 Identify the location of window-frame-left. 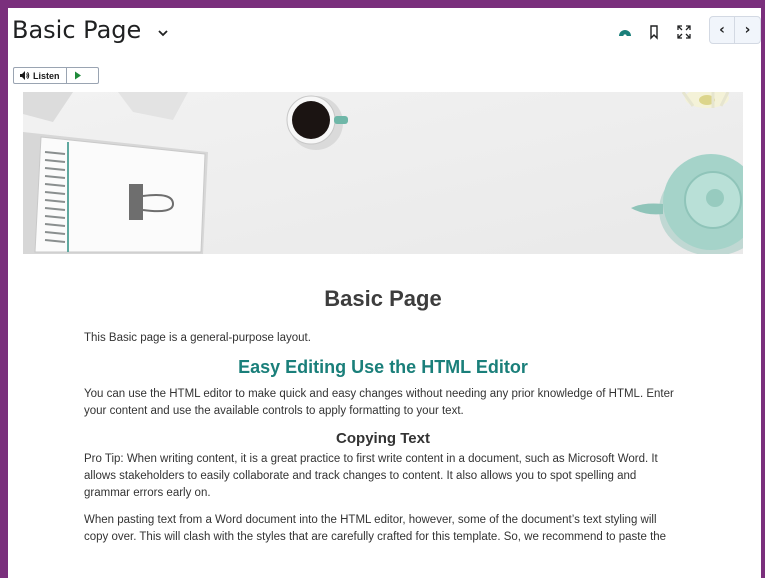
(4, 289).